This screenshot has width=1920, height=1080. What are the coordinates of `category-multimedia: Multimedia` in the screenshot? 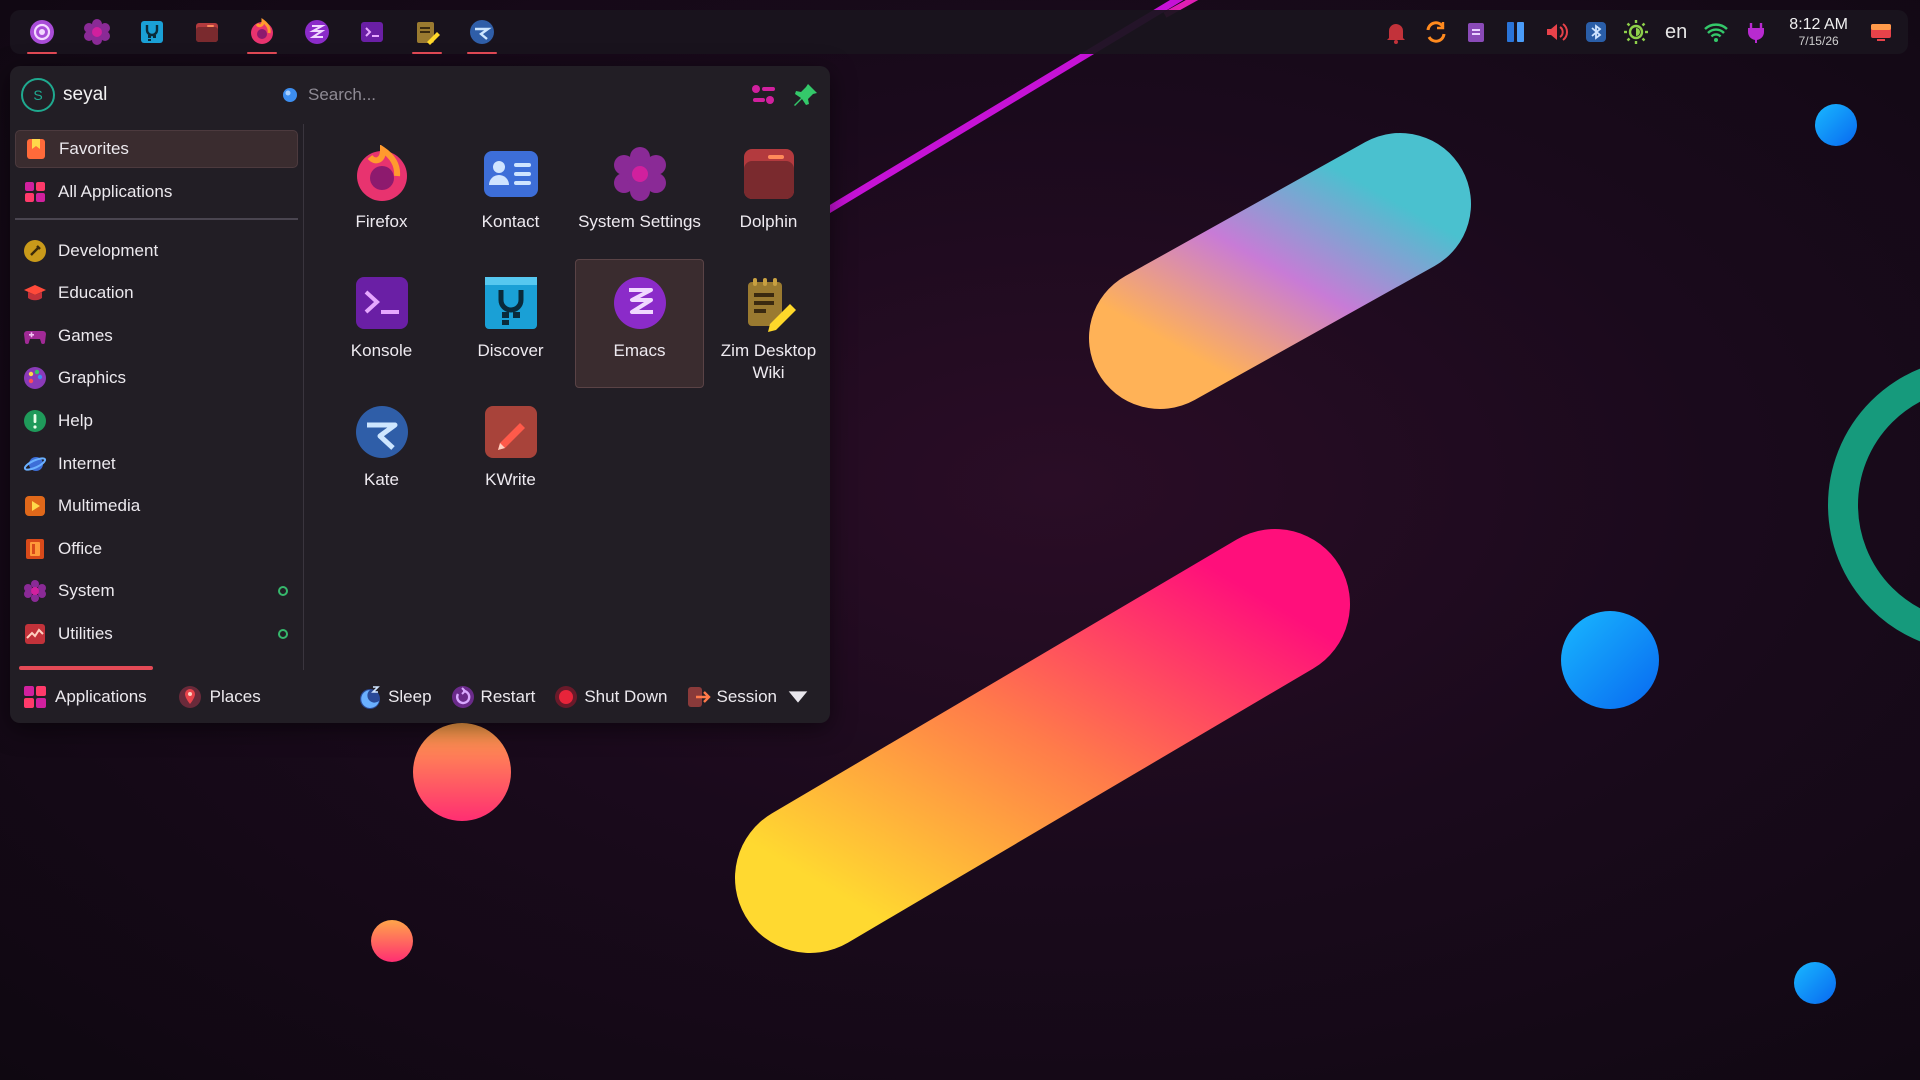 It's located at (156, 506).